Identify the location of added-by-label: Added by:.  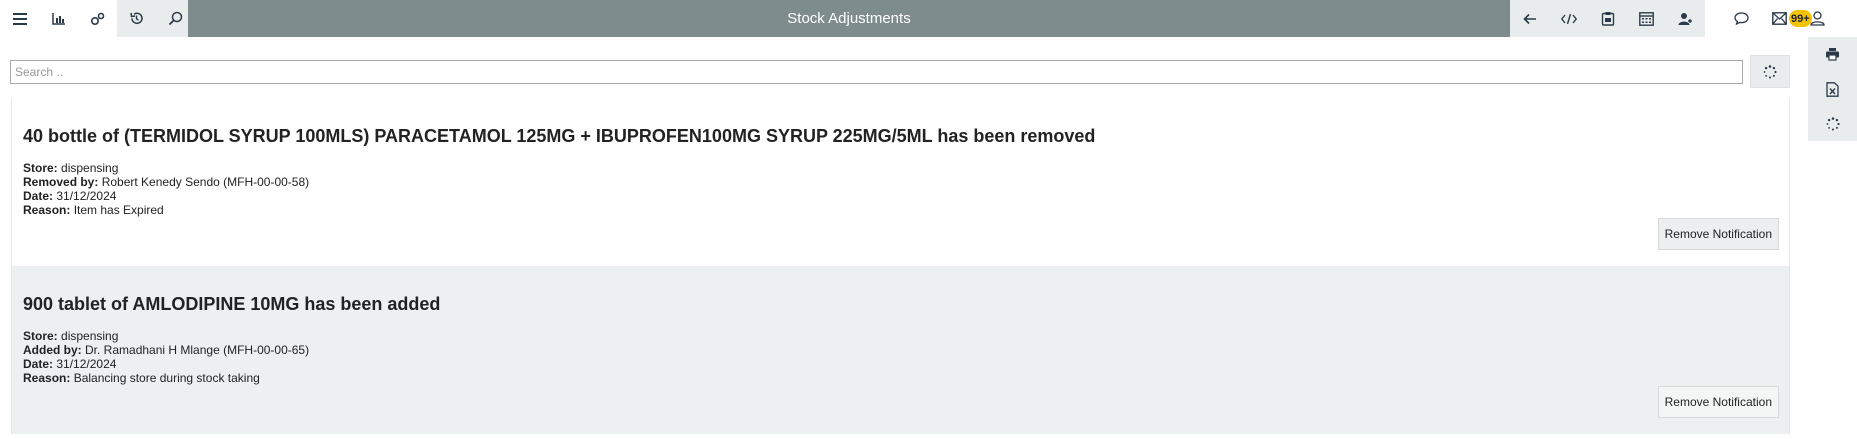
(52, 350).